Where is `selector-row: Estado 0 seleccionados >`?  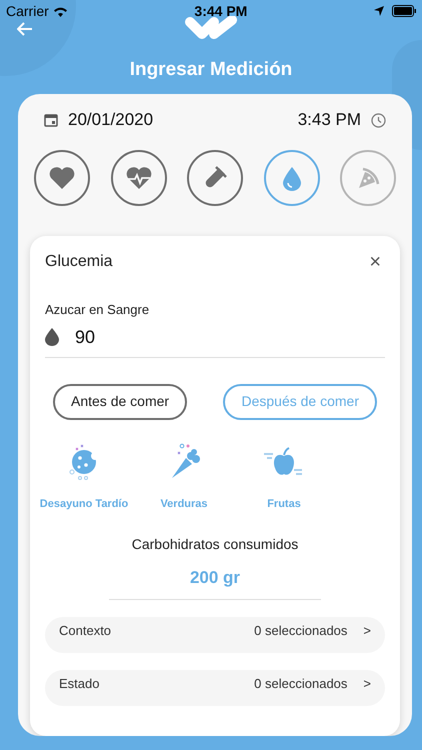
selector-row: Estado 0 seleccionados > is located at coordinates (215, 688).